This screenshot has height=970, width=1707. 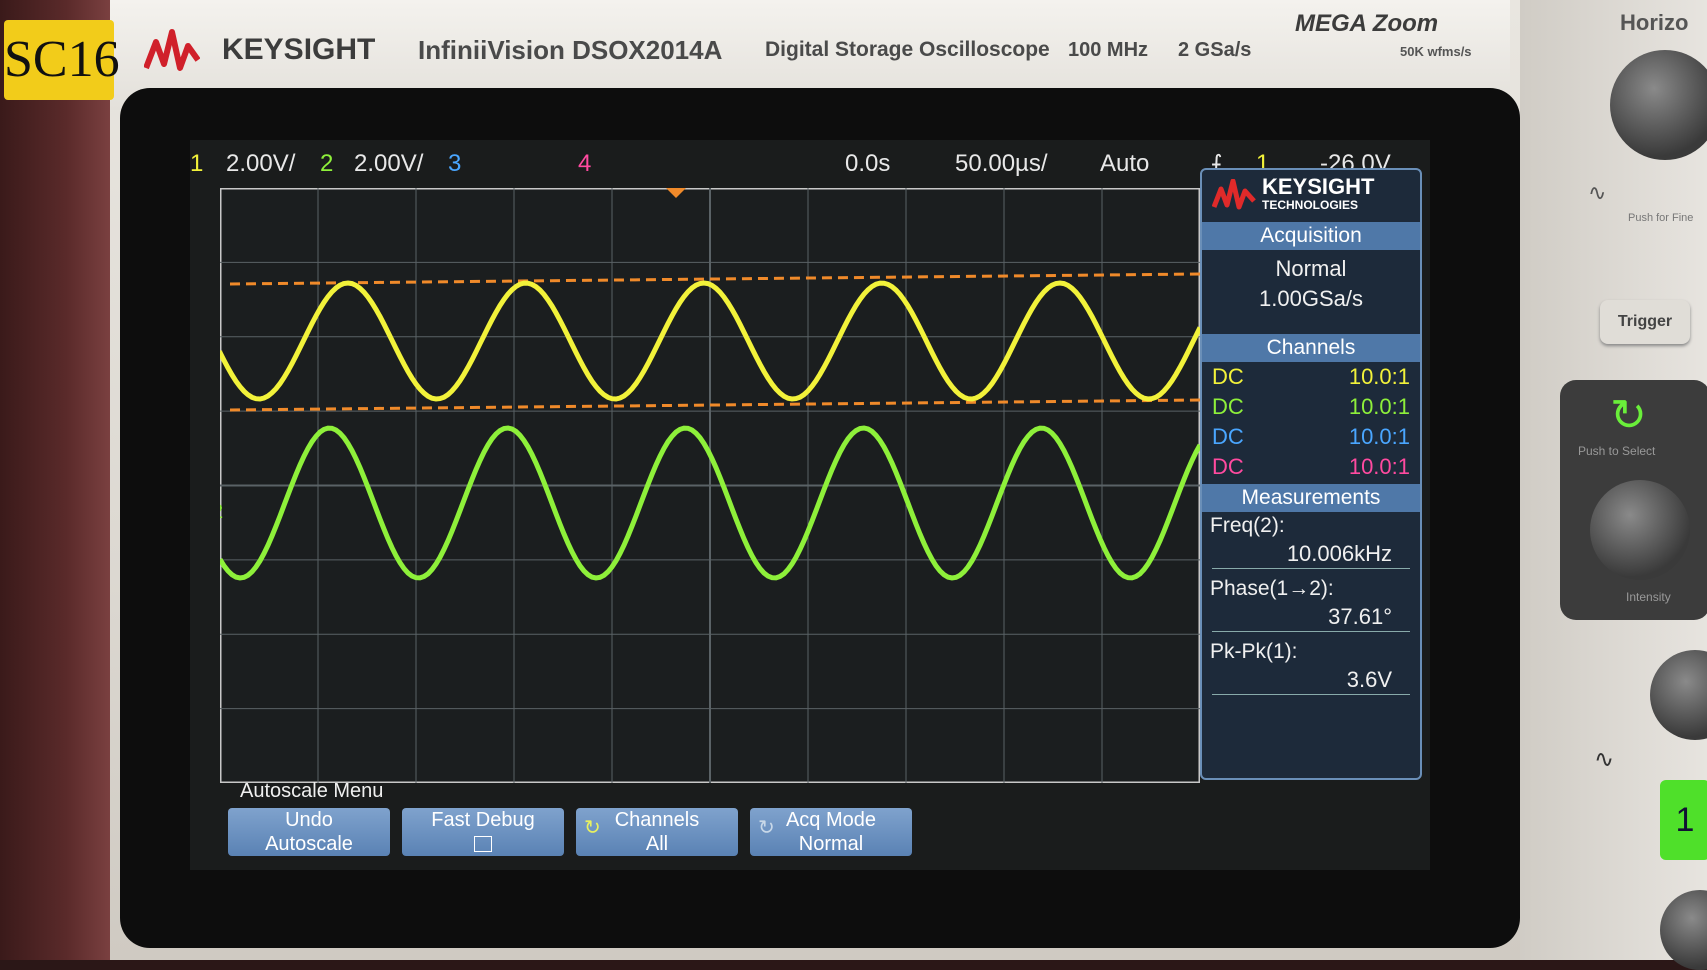 What do you see at coordinates (299, 49) in the screenshot?
I see `brand-name: KEYSIGHT` at bounding box center [299, 49].